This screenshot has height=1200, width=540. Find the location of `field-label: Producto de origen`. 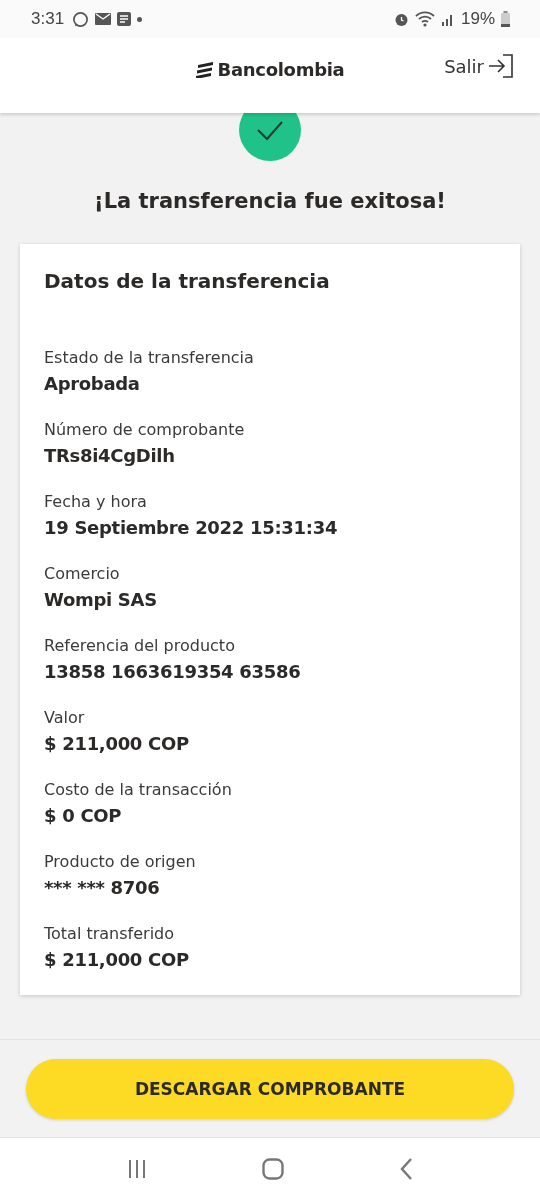

field-label: Producto de origen is located at coordinates (120, 862).